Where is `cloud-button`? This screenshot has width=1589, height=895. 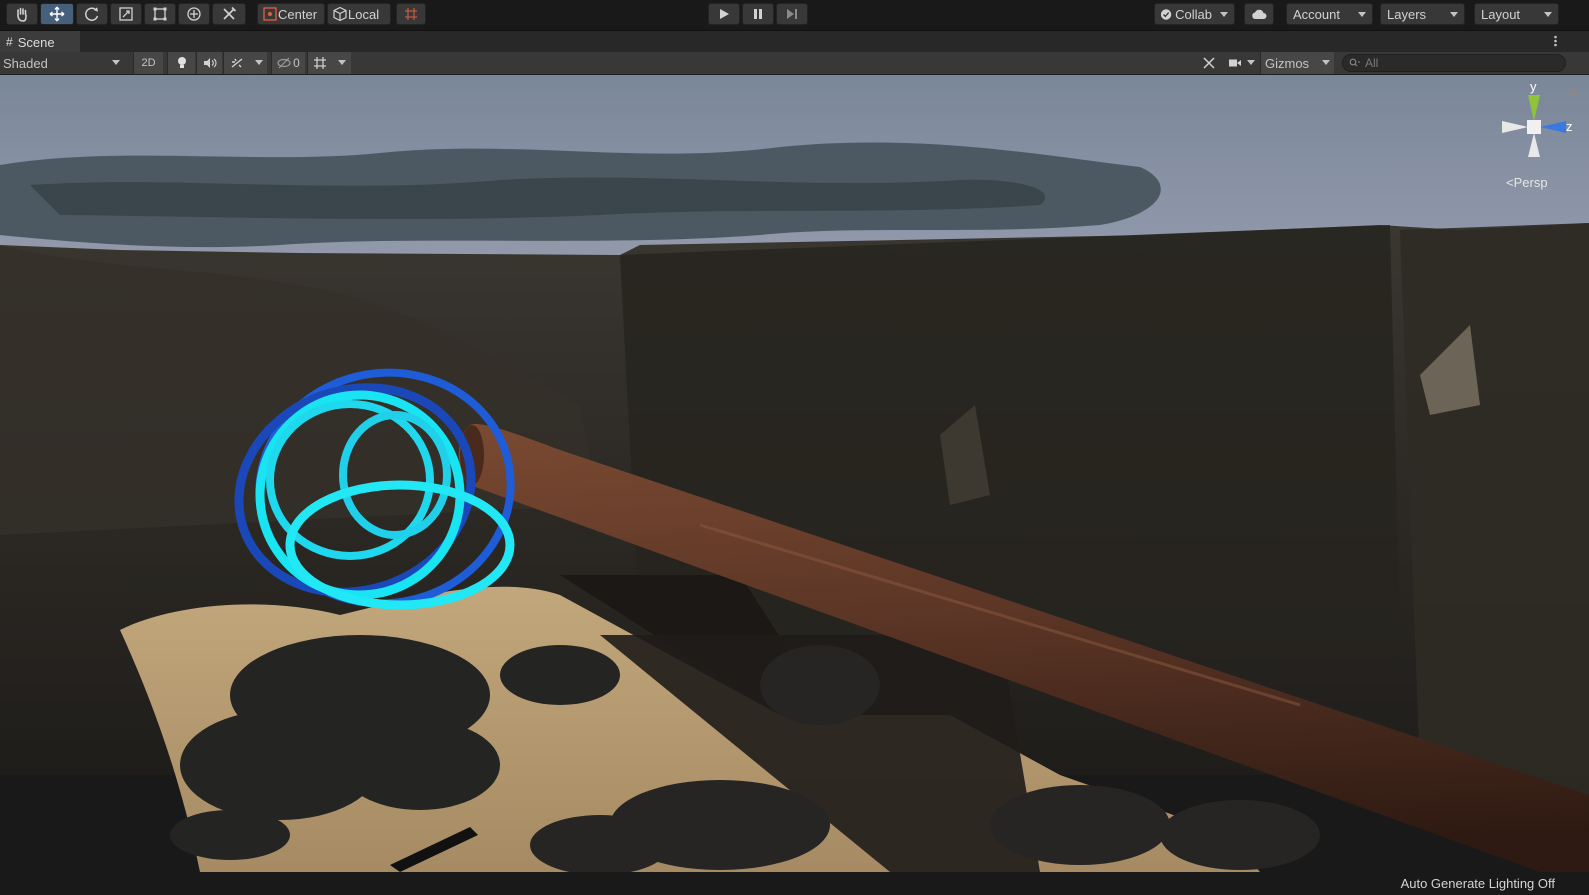 cloud-button is located at coordinates (1259, 14).